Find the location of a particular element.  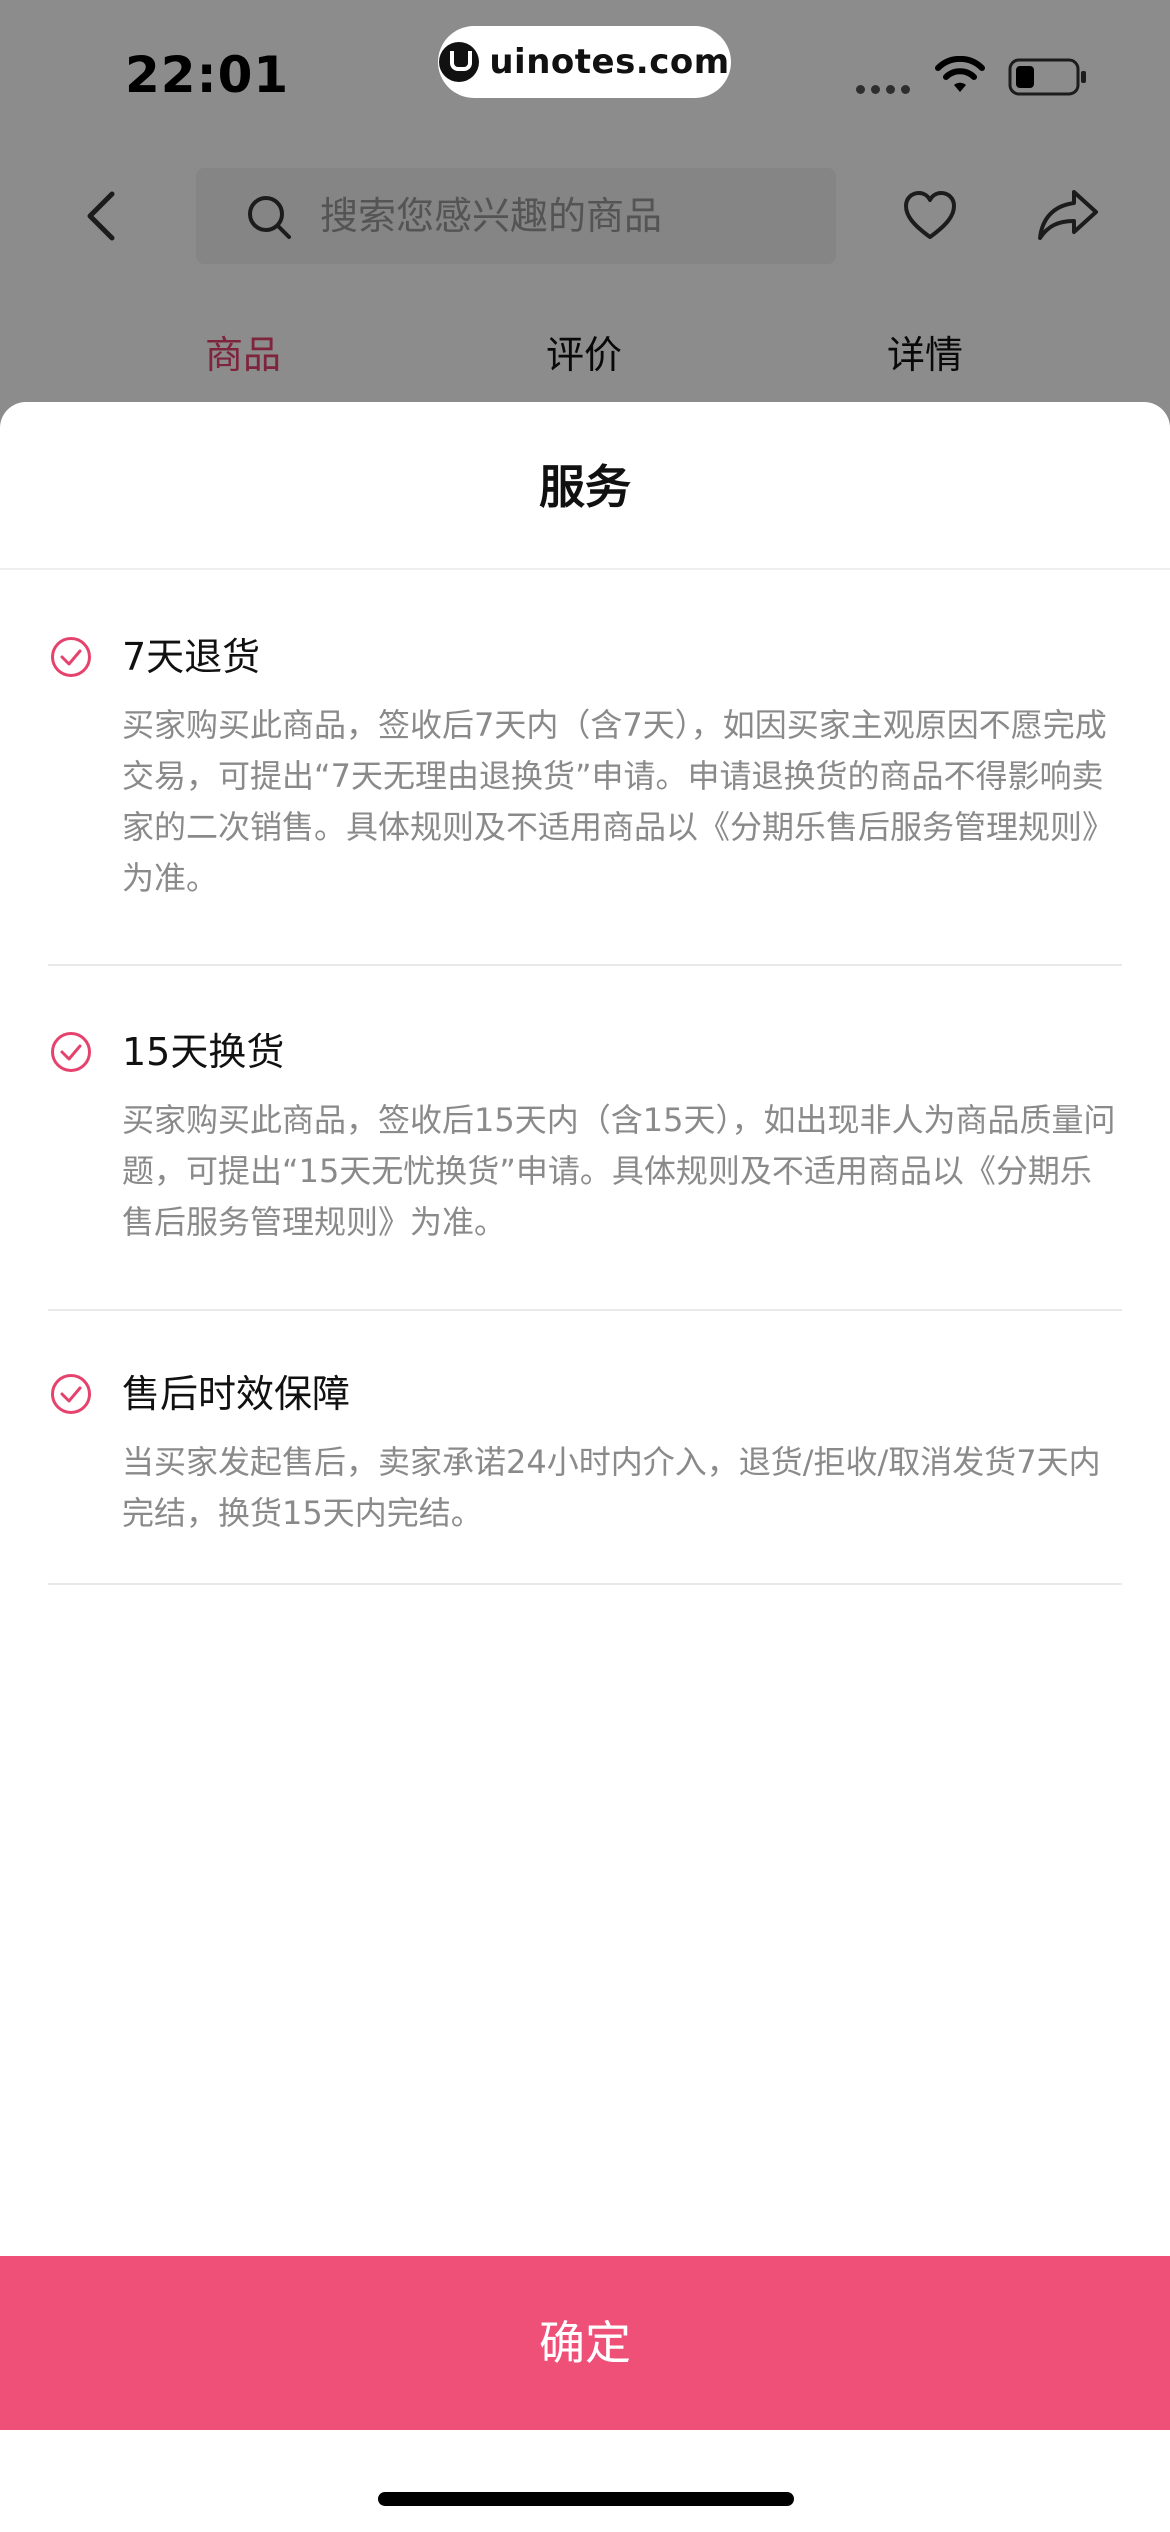

service-item-title: 7天退货 is located at coordinates (191, 657).